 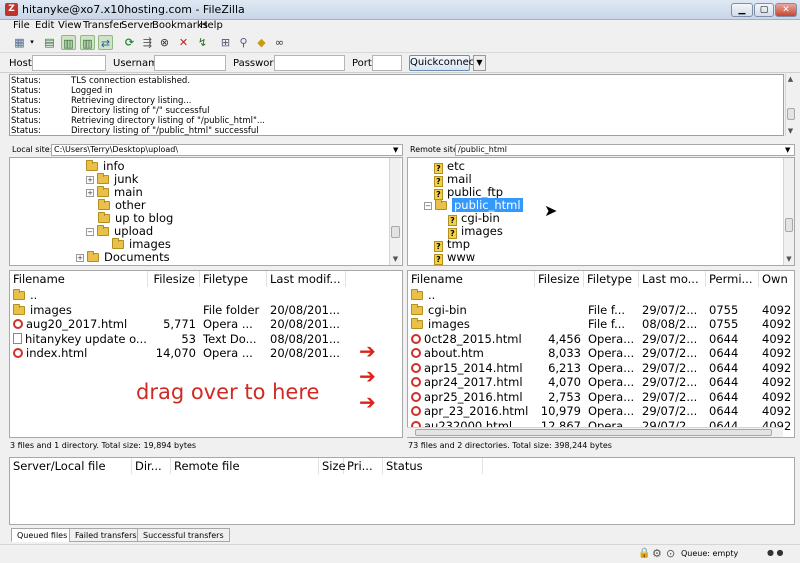 I want to click on compare-directories-icon: ◆, so click(x=261, y=42).